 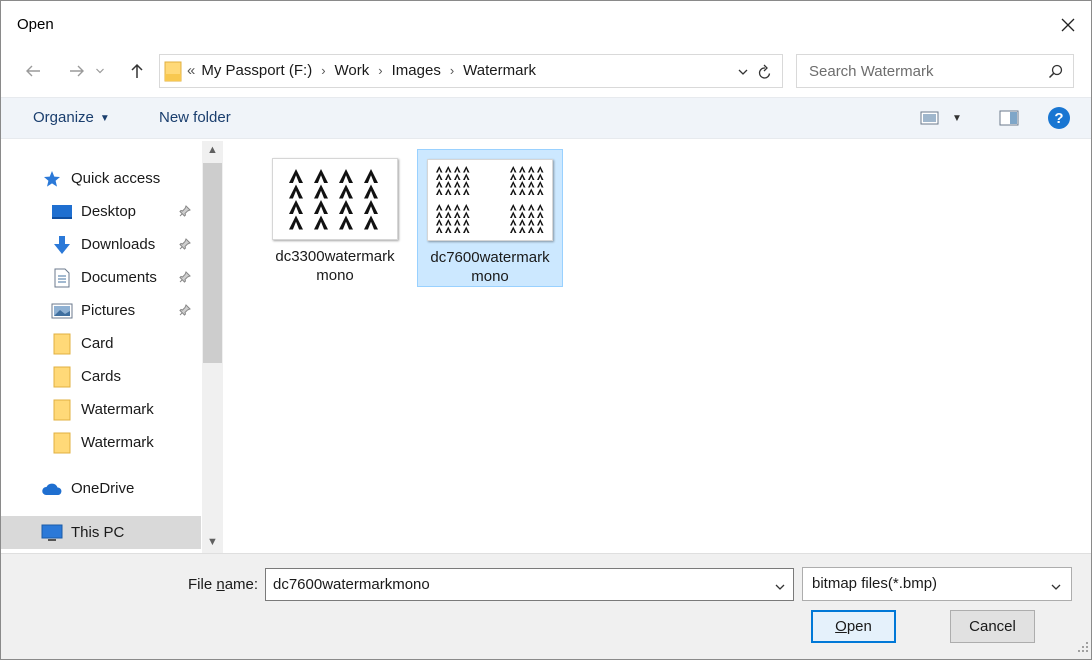 What do you see at coordinates (853, 626) in the screenshot?
I see `open-button: Open` at bounding box center [853, 626].